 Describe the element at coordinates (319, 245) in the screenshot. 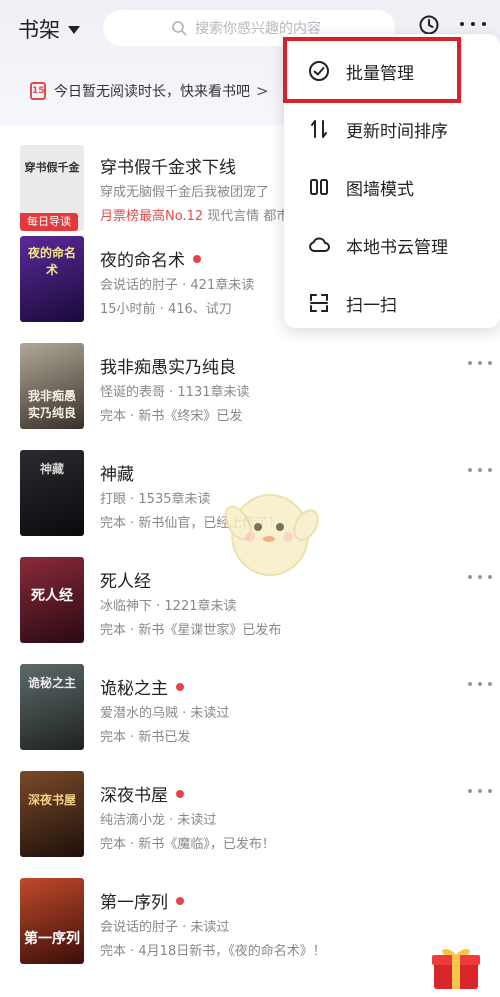

I see `cloud-icon` at that location.